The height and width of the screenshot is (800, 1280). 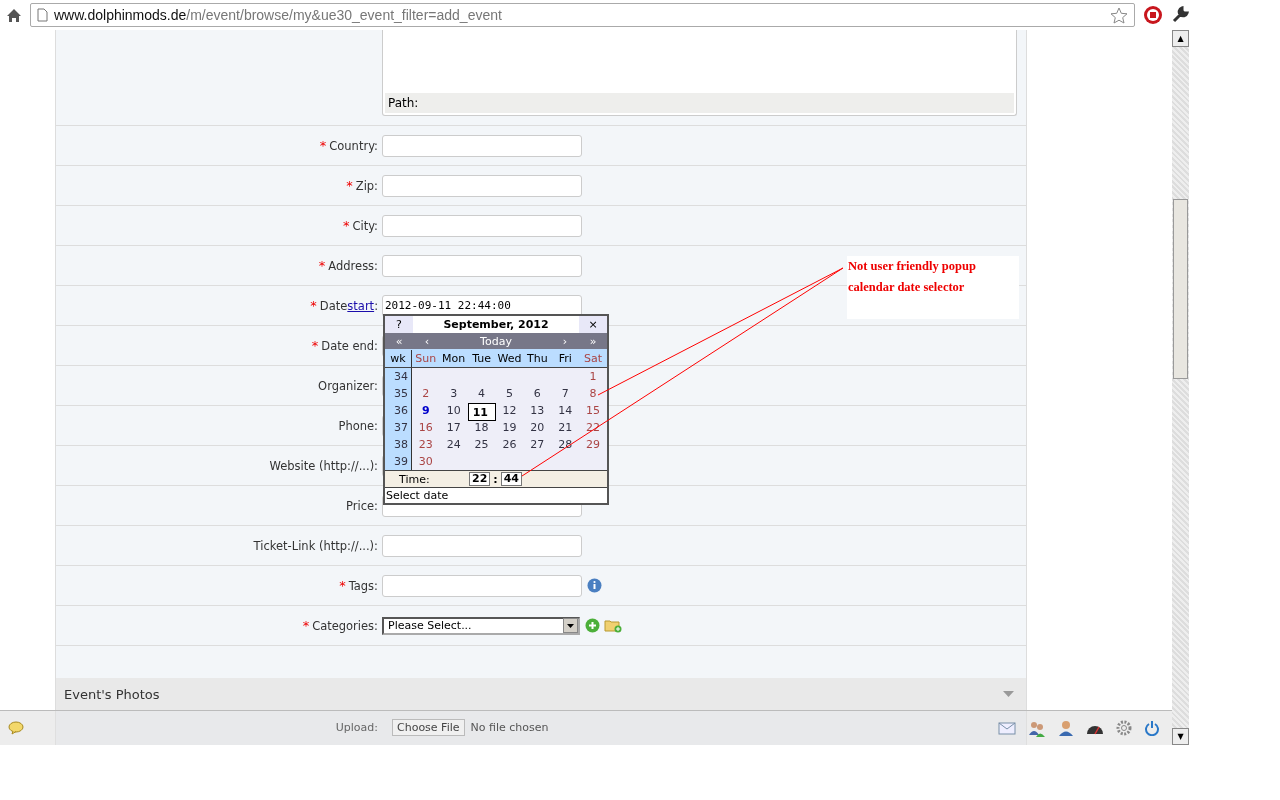 I want to click on chat-bubble-icon, so click(x=16, y=728).